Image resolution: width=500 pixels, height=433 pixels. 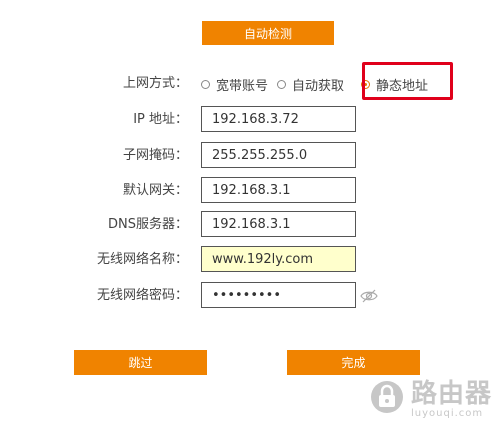 I want to click on radio-dhcp: 自动获取, so click(x=310, y=84).